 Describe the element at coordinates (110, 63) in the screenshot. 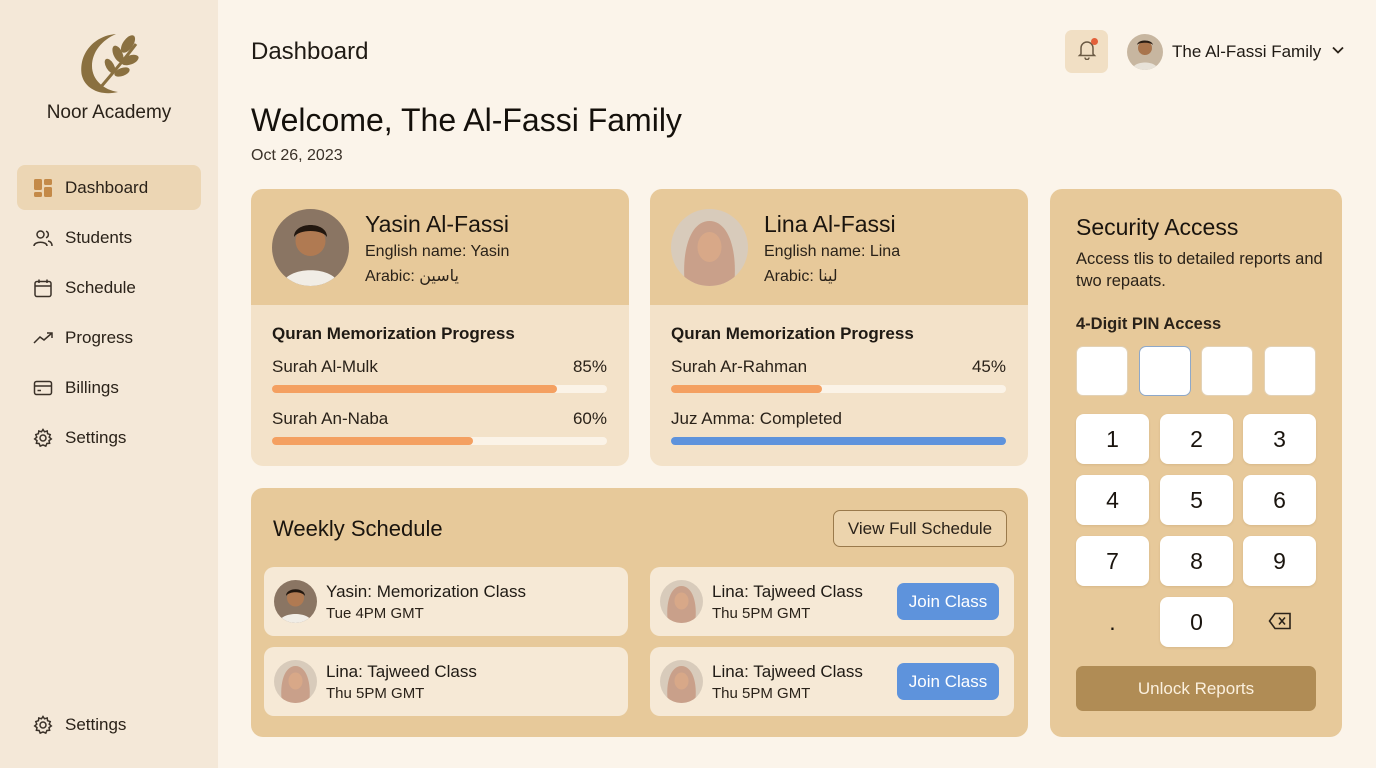

I see `olive-branch-logo-icon` at that location.